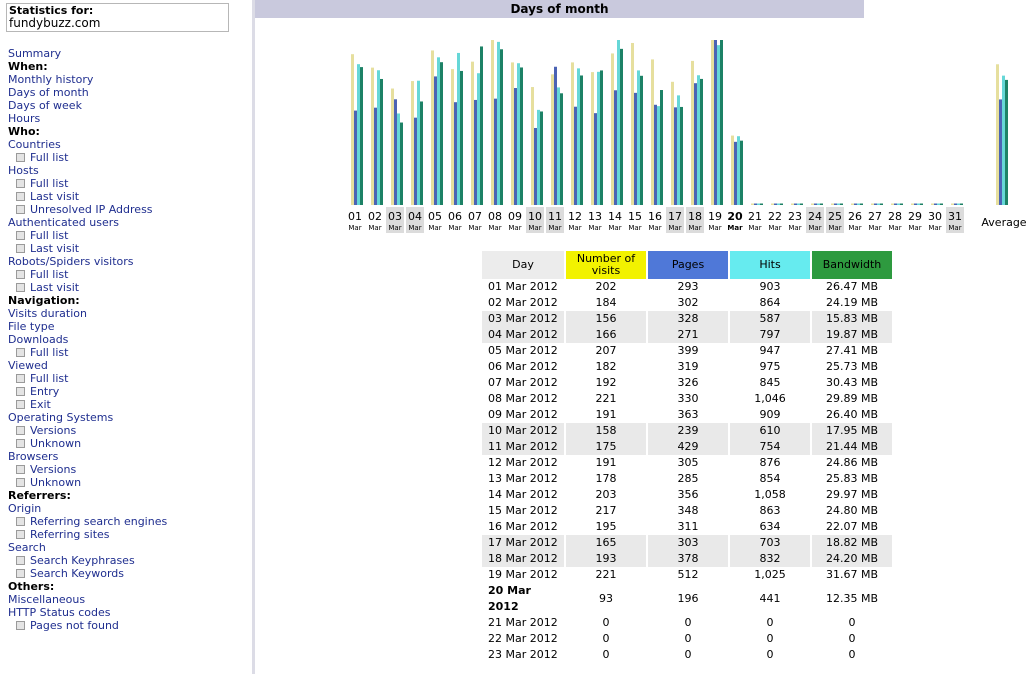 The height and width of the screenshot is (674, 1034). I want to click on cell-bandwidth: 18.82 MB, so click(852, 543).